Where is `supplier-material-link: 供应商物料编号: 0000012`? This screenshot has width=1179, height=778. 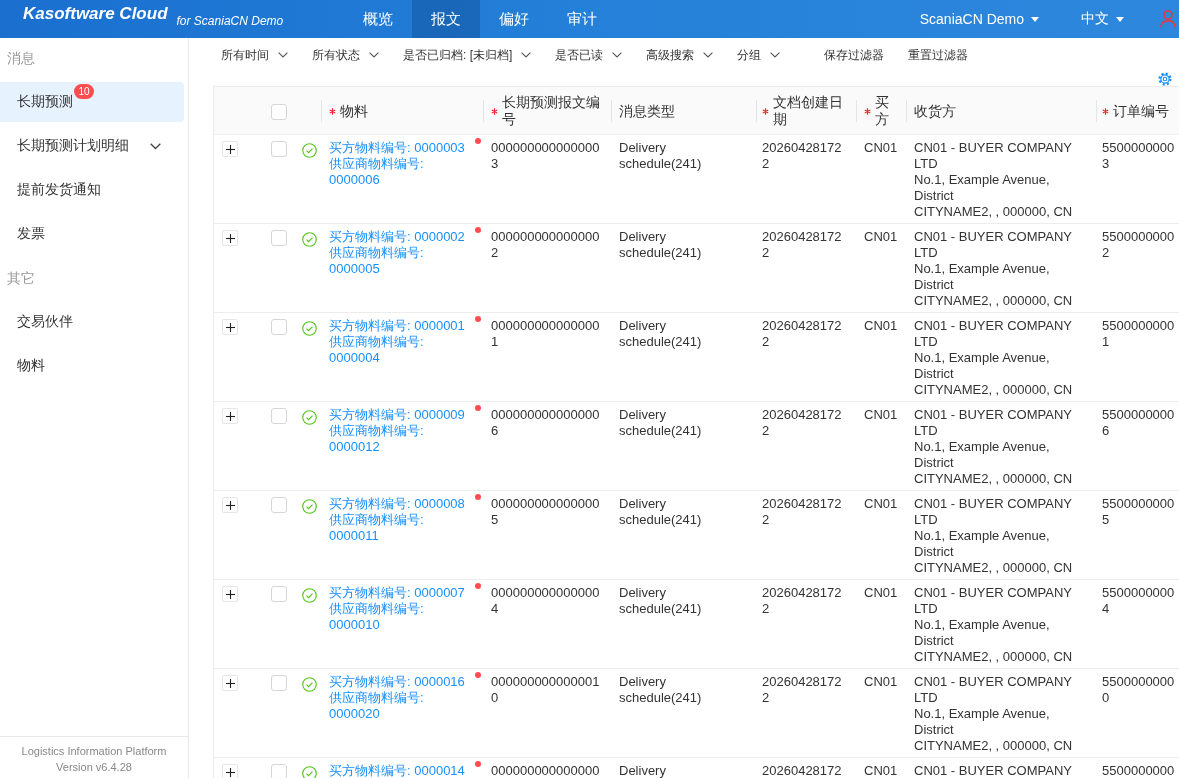 supplier-material-link: 供应商物料编号: 0000012 is located at coordinates (400, 439).